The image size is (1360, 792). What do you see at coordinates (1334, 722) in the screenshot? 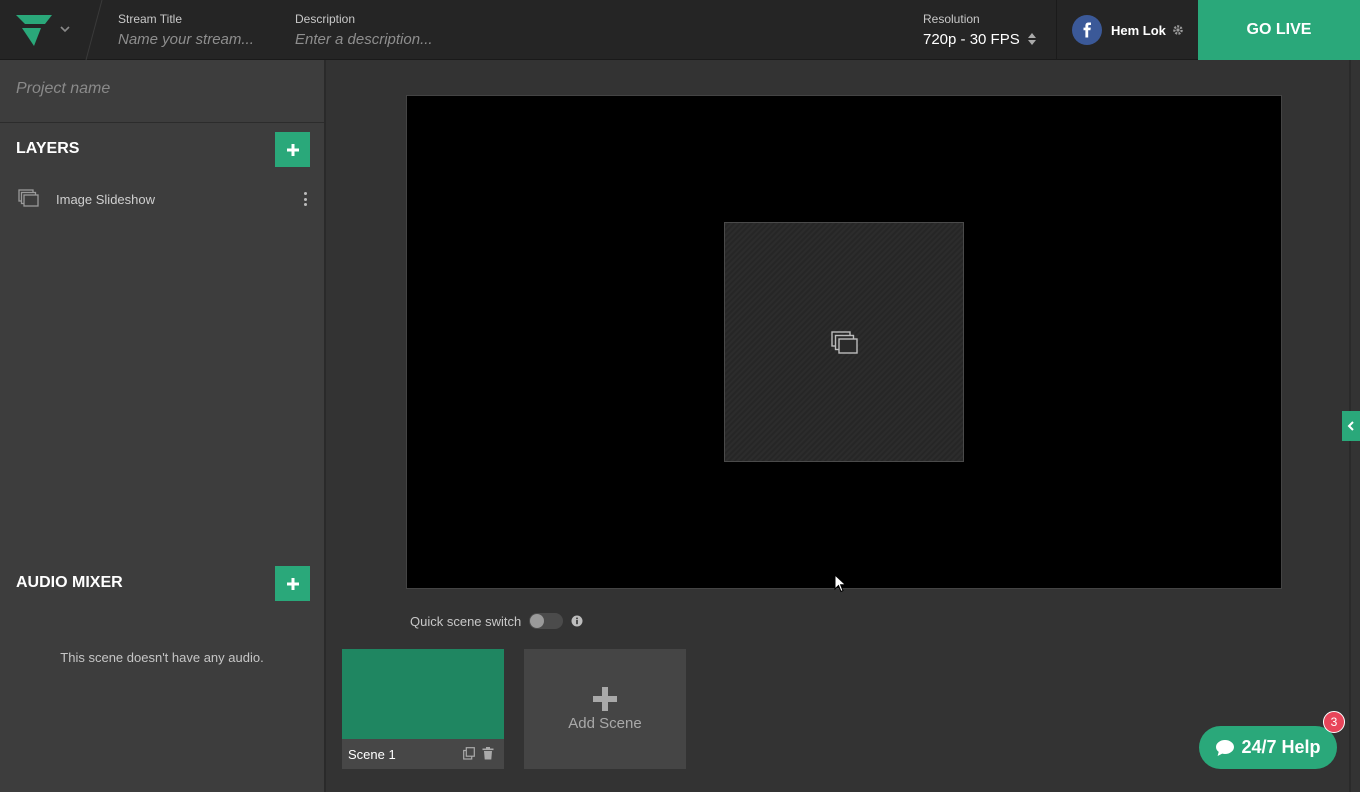
I see `notification-badge: 3` at bounding box center [1334, 722].